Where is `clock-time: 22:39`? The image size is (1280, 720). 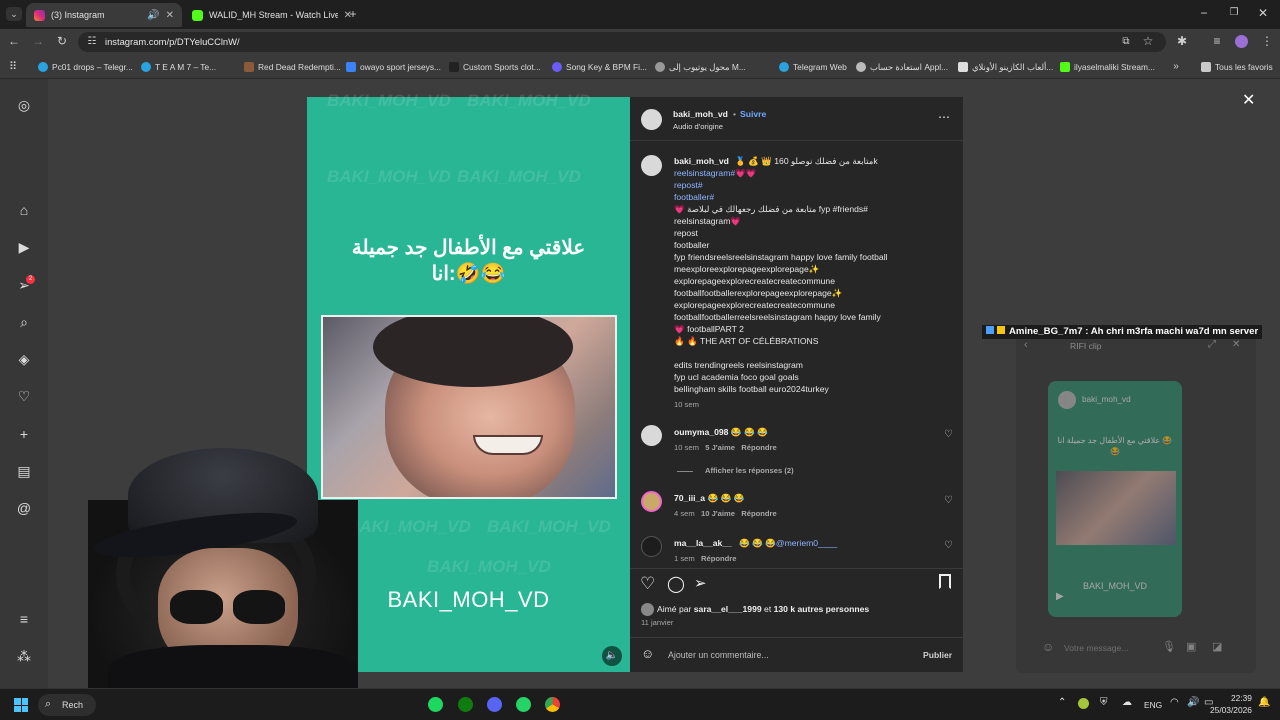
clock-time: 22:39 is located at coordinates (1241, 698).